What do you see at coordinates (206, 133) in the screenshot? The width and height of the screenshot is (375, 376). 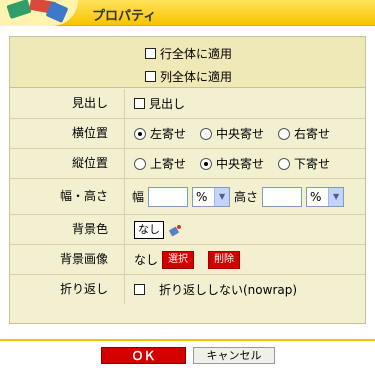 I see `halign-center-radio` at bounding box center [206, 133].